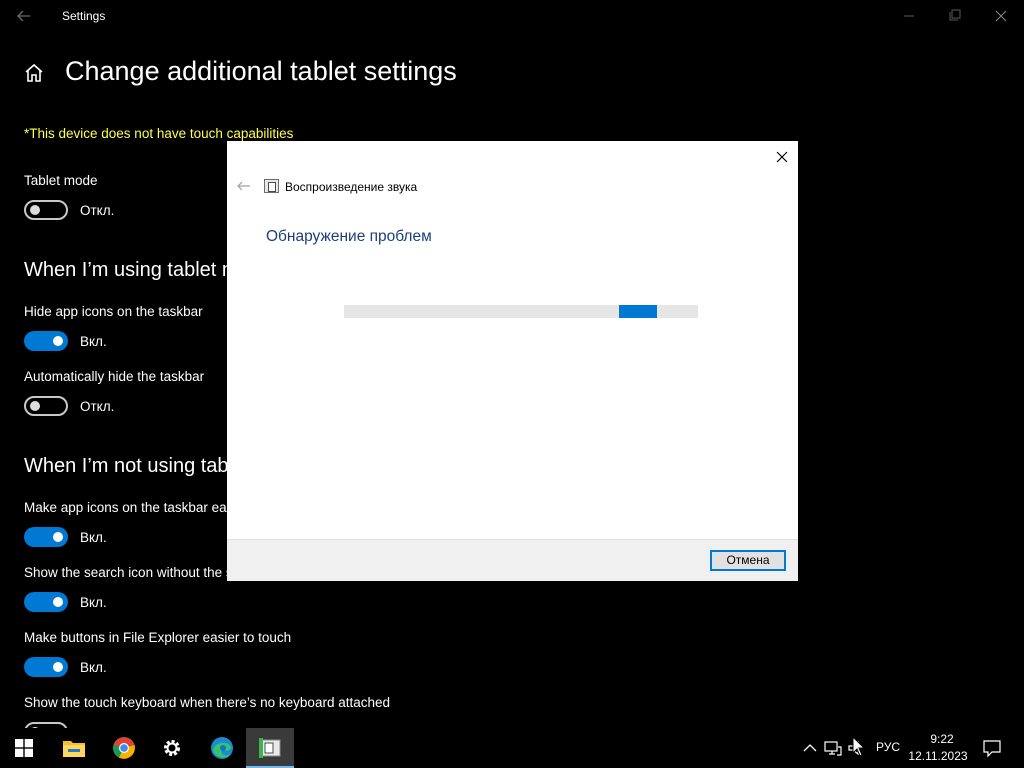 This screenshot has height=768, width=1024. Describe the element at coordinates (93, 667) in the screenshot. I see `explorer-buttons-state: Вкл.` at that location.